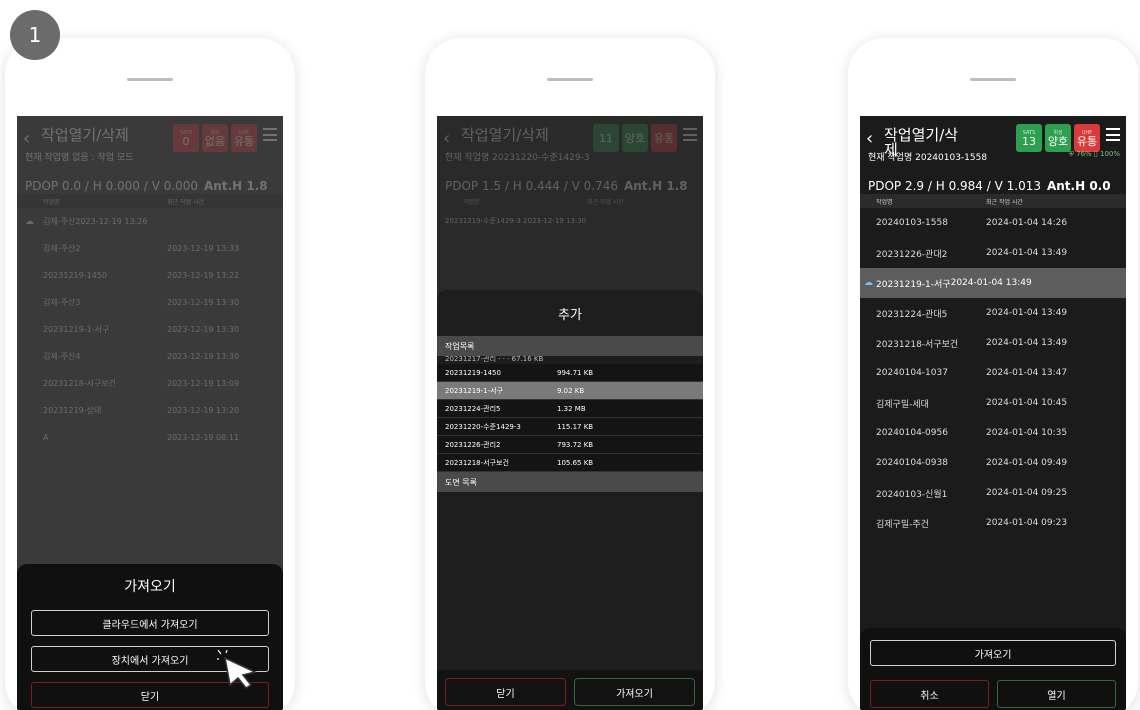 This screenshot has height=710, width=1140. I want to click on pdop-readout: PDOP 1.5 / H 0.444 / V 0.746 Ant.H 1.8, so click(566, 186).